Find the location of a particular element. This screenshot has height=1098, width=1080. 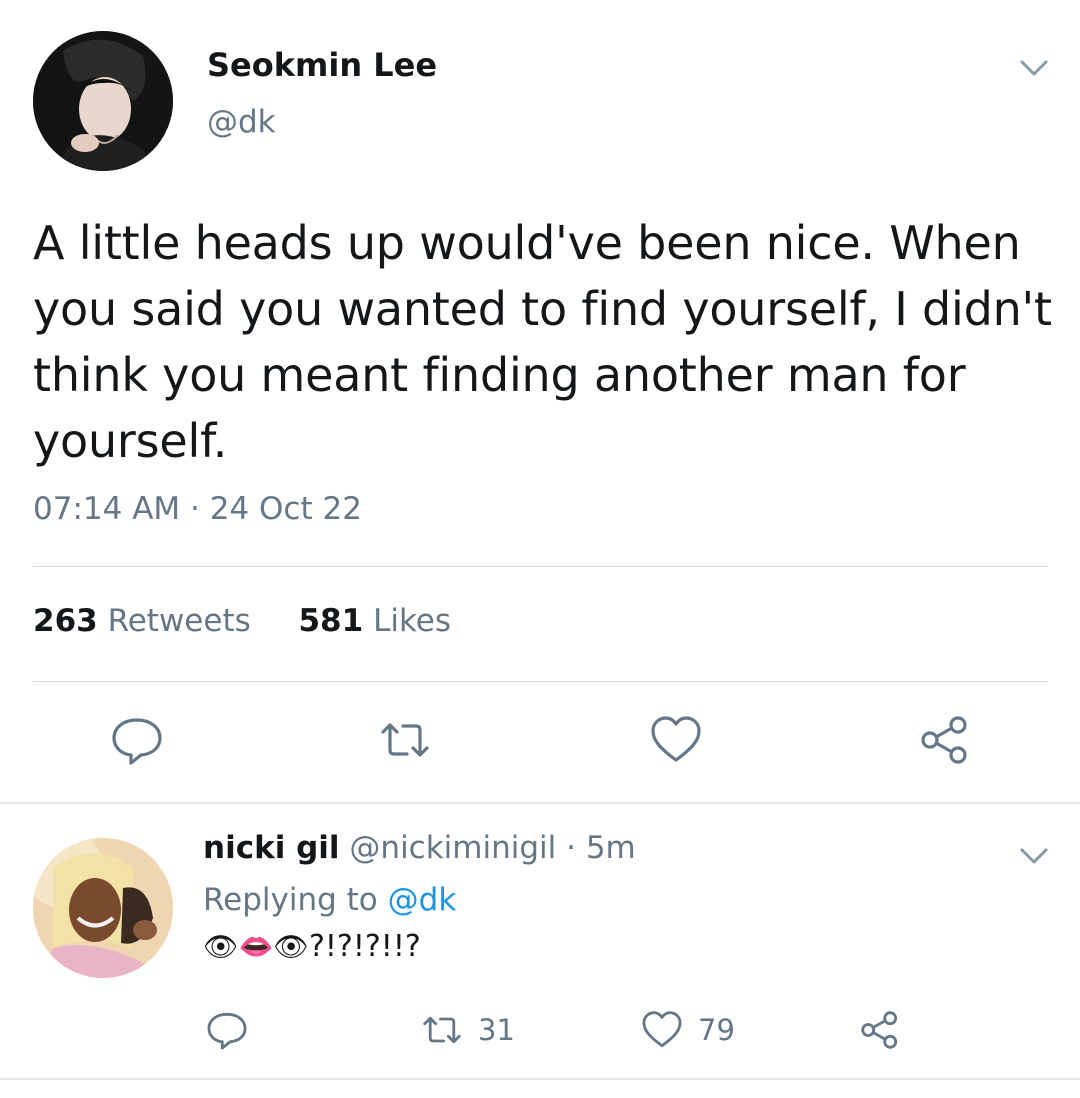

retweets-count: 263 is located at coordinates (65, 621).